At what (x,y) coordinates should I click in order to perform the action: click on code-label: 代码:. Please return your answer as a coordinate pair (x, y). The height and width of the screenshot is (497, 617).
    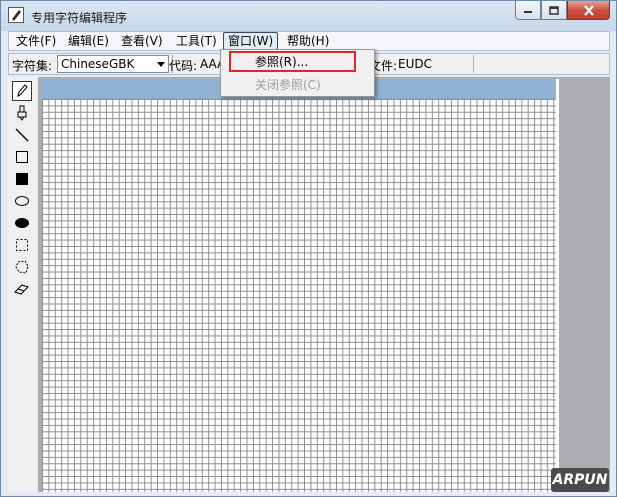
    Looking at the image, I should click on (183, 66).